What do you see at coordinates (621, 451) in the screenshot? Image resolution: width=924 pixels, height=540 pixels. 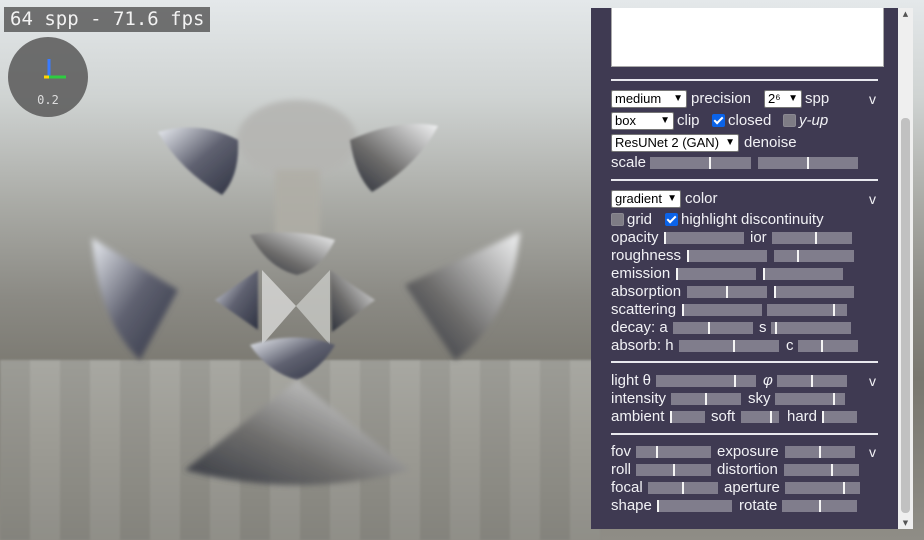 I see `fov-label: fov` at bounding box center [621, 451].